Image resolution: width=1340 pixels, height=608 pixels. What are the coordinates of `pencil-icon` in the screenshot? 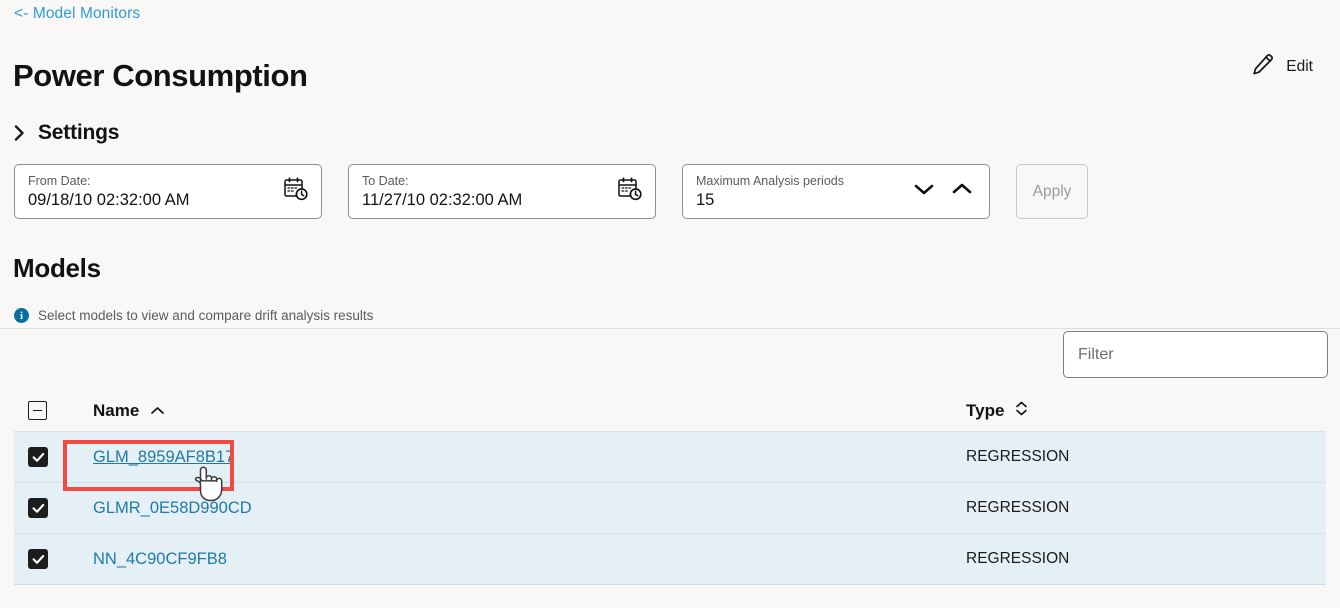 It's located at (1262, 67).